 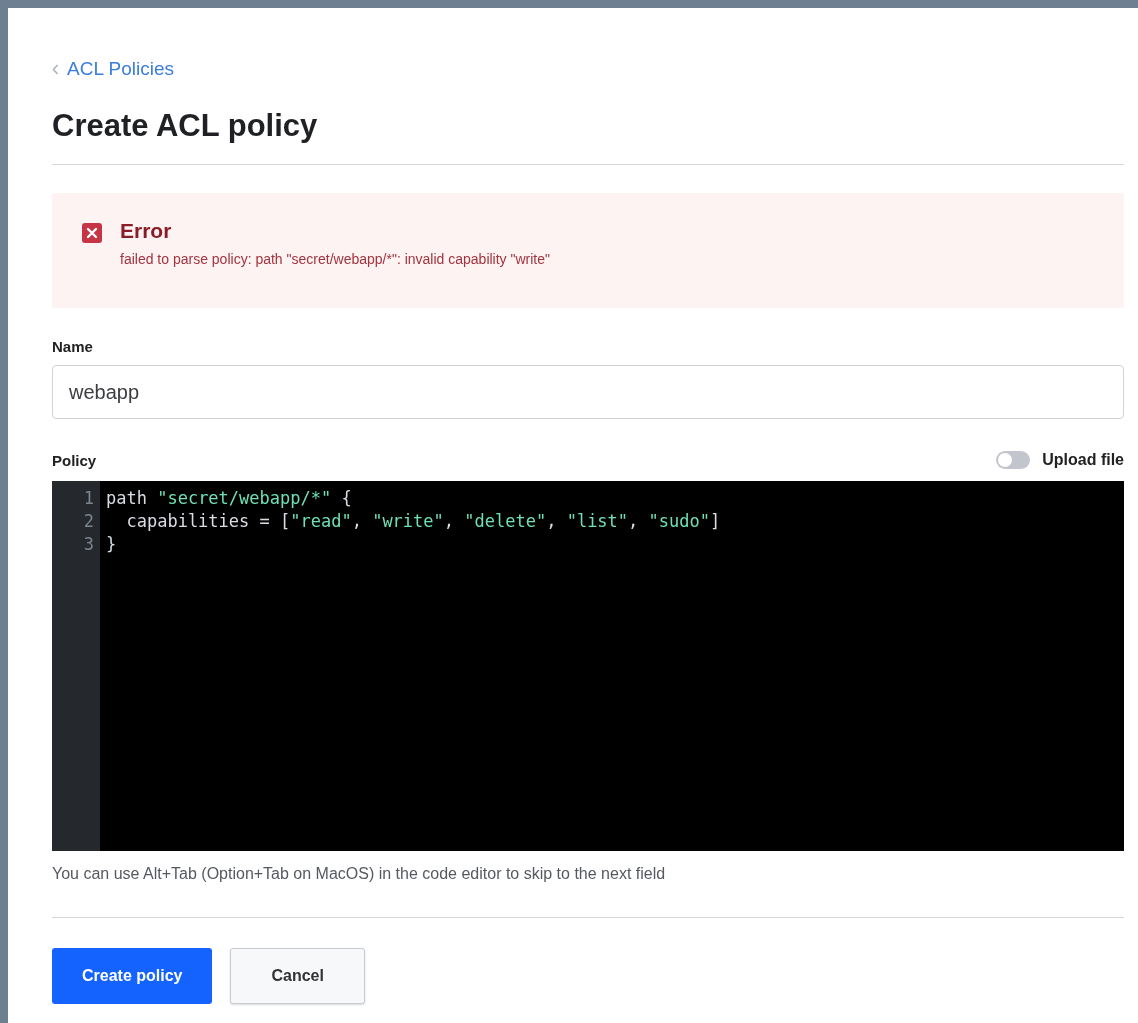 What do you see at coordinates (112, 544) in the screenshot?
I see `code-line: }` at bounding box center [112, 544].